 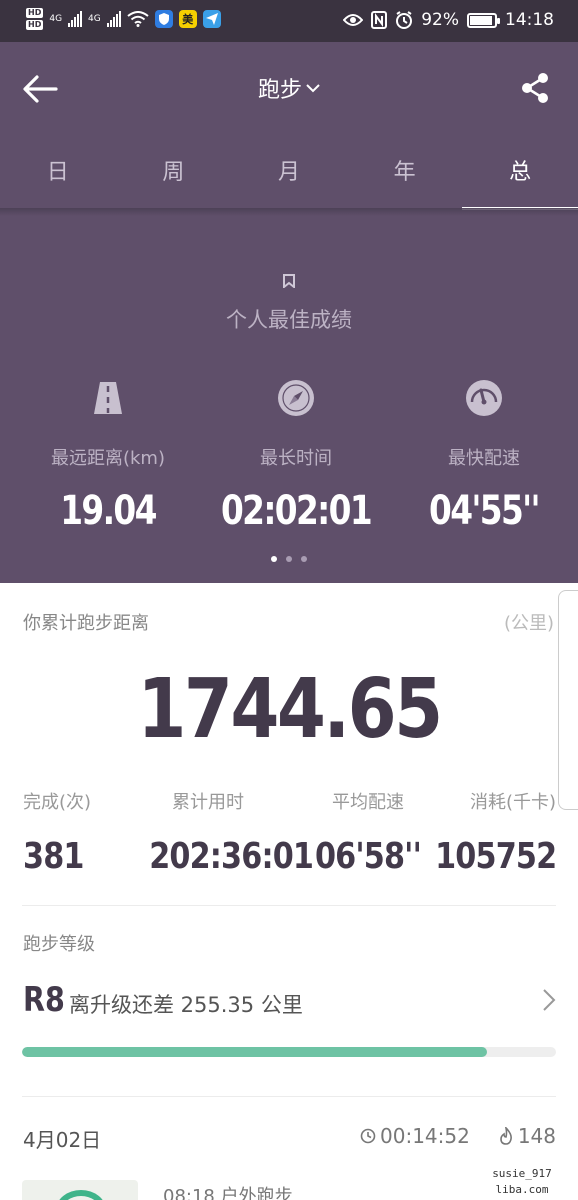 What do you see at coordinates (506, 1136) in the screenshot?
I see `flame-icon` at bounding box center [506, 1136].